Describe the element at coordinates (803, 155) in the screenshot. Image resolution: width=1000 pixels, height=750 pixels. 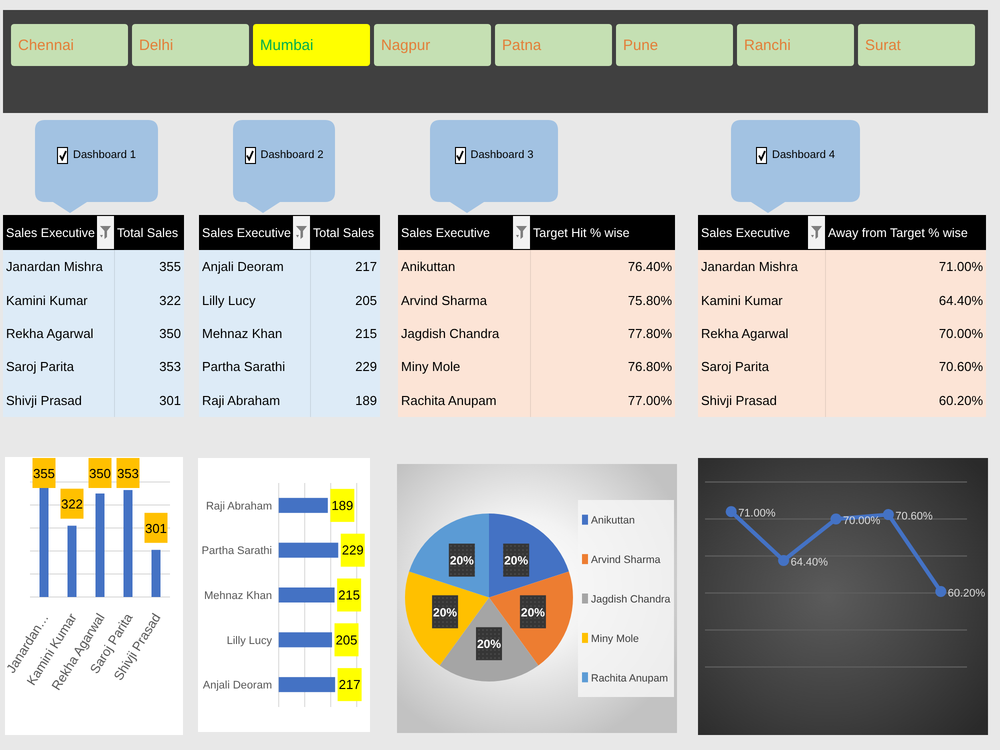
I see `checkbox-label: Dashboard 4` at that location.